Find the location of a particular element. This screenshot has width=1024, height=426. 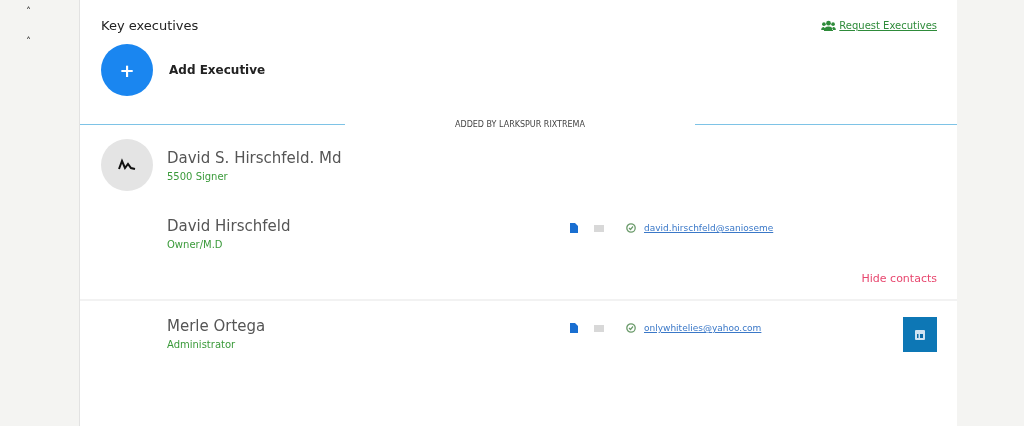

signature-avatar-icon is located at coordinates (127, 165).